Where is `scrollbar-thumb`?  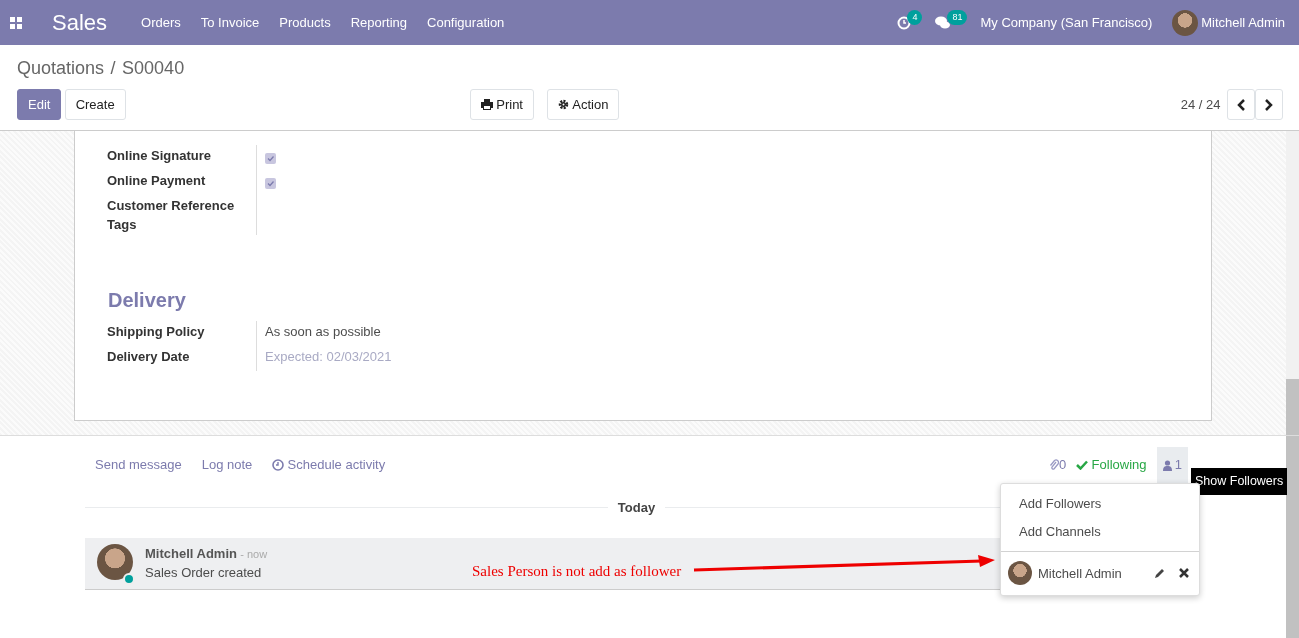
scrollbar-thumb is located at coordinates (1292, 407).